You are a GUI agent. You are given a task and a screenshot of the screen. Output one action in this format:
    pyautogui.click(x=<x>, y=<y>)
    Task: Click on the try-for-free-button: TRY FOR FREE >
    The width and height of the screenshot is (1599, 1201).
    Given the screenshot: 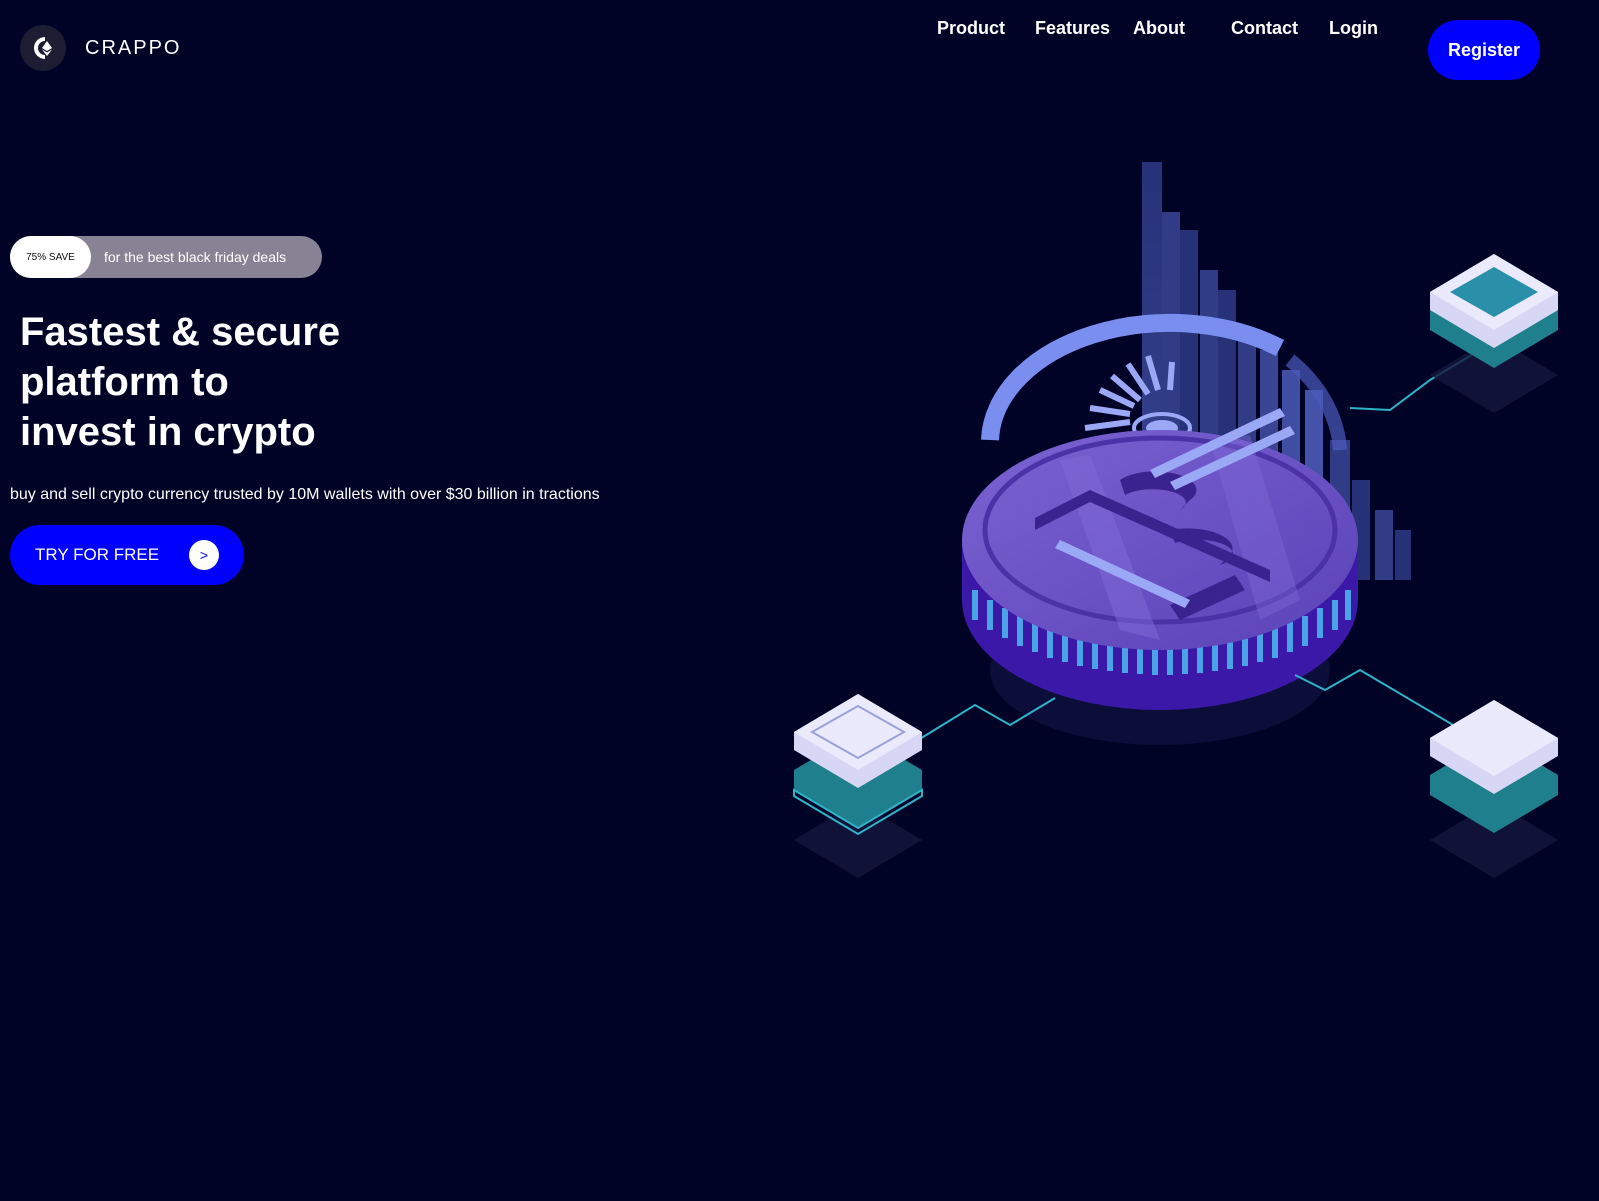 What is the action you would take?
    pyautogui.click(x=127, y=555)
    